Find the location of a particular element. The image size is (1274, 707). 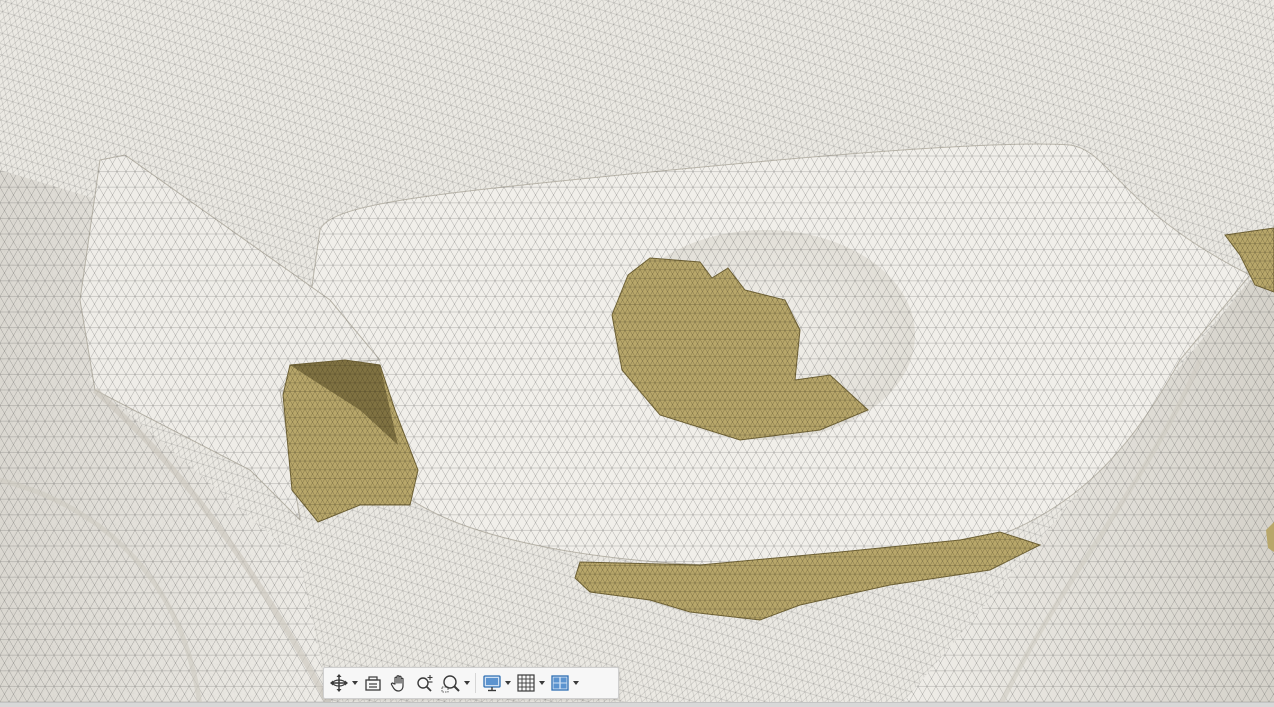

pan-button is located at coordinates (399, 683).